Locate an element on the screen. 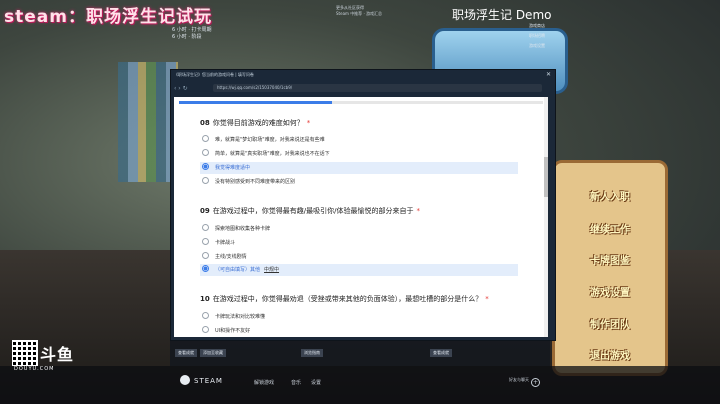  q9-option: 主线/支线剧情 is located at coordinates (359, 257).